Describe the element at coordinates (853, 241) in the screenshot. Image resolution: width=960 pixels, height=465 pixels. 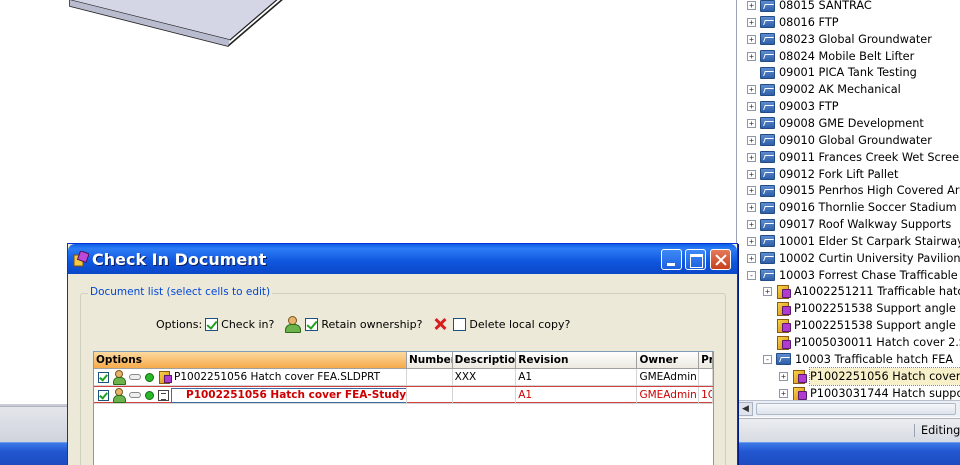
I see `tree-item: +10001 Elder St Carpark Stairway 2` at that location.